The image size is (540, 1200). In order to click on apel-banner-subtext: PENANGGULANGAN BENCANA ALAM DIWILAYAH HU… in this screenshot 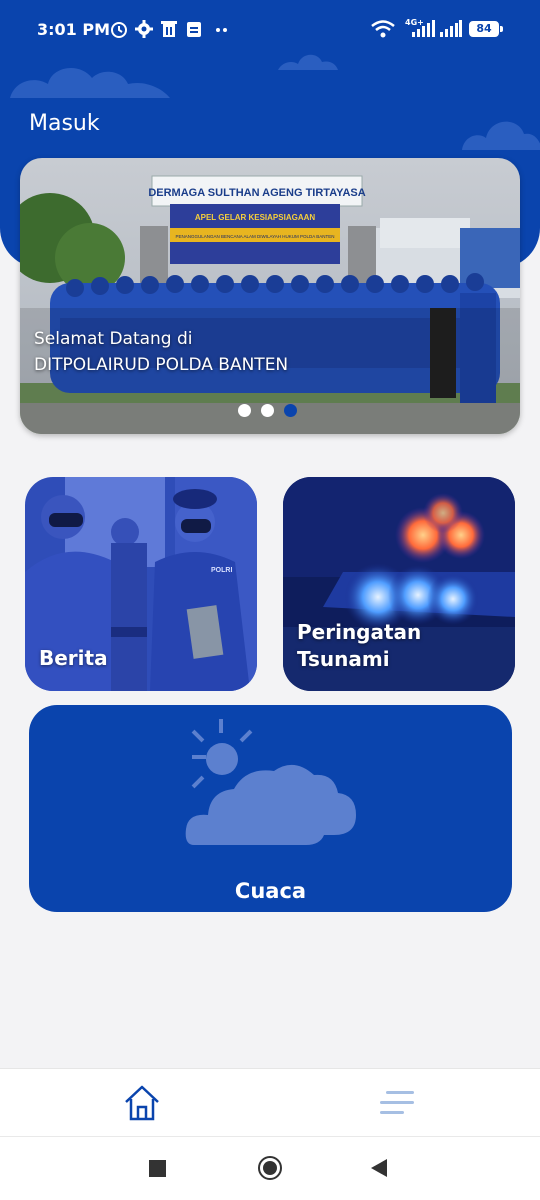, I will do `click(254, 236)`.